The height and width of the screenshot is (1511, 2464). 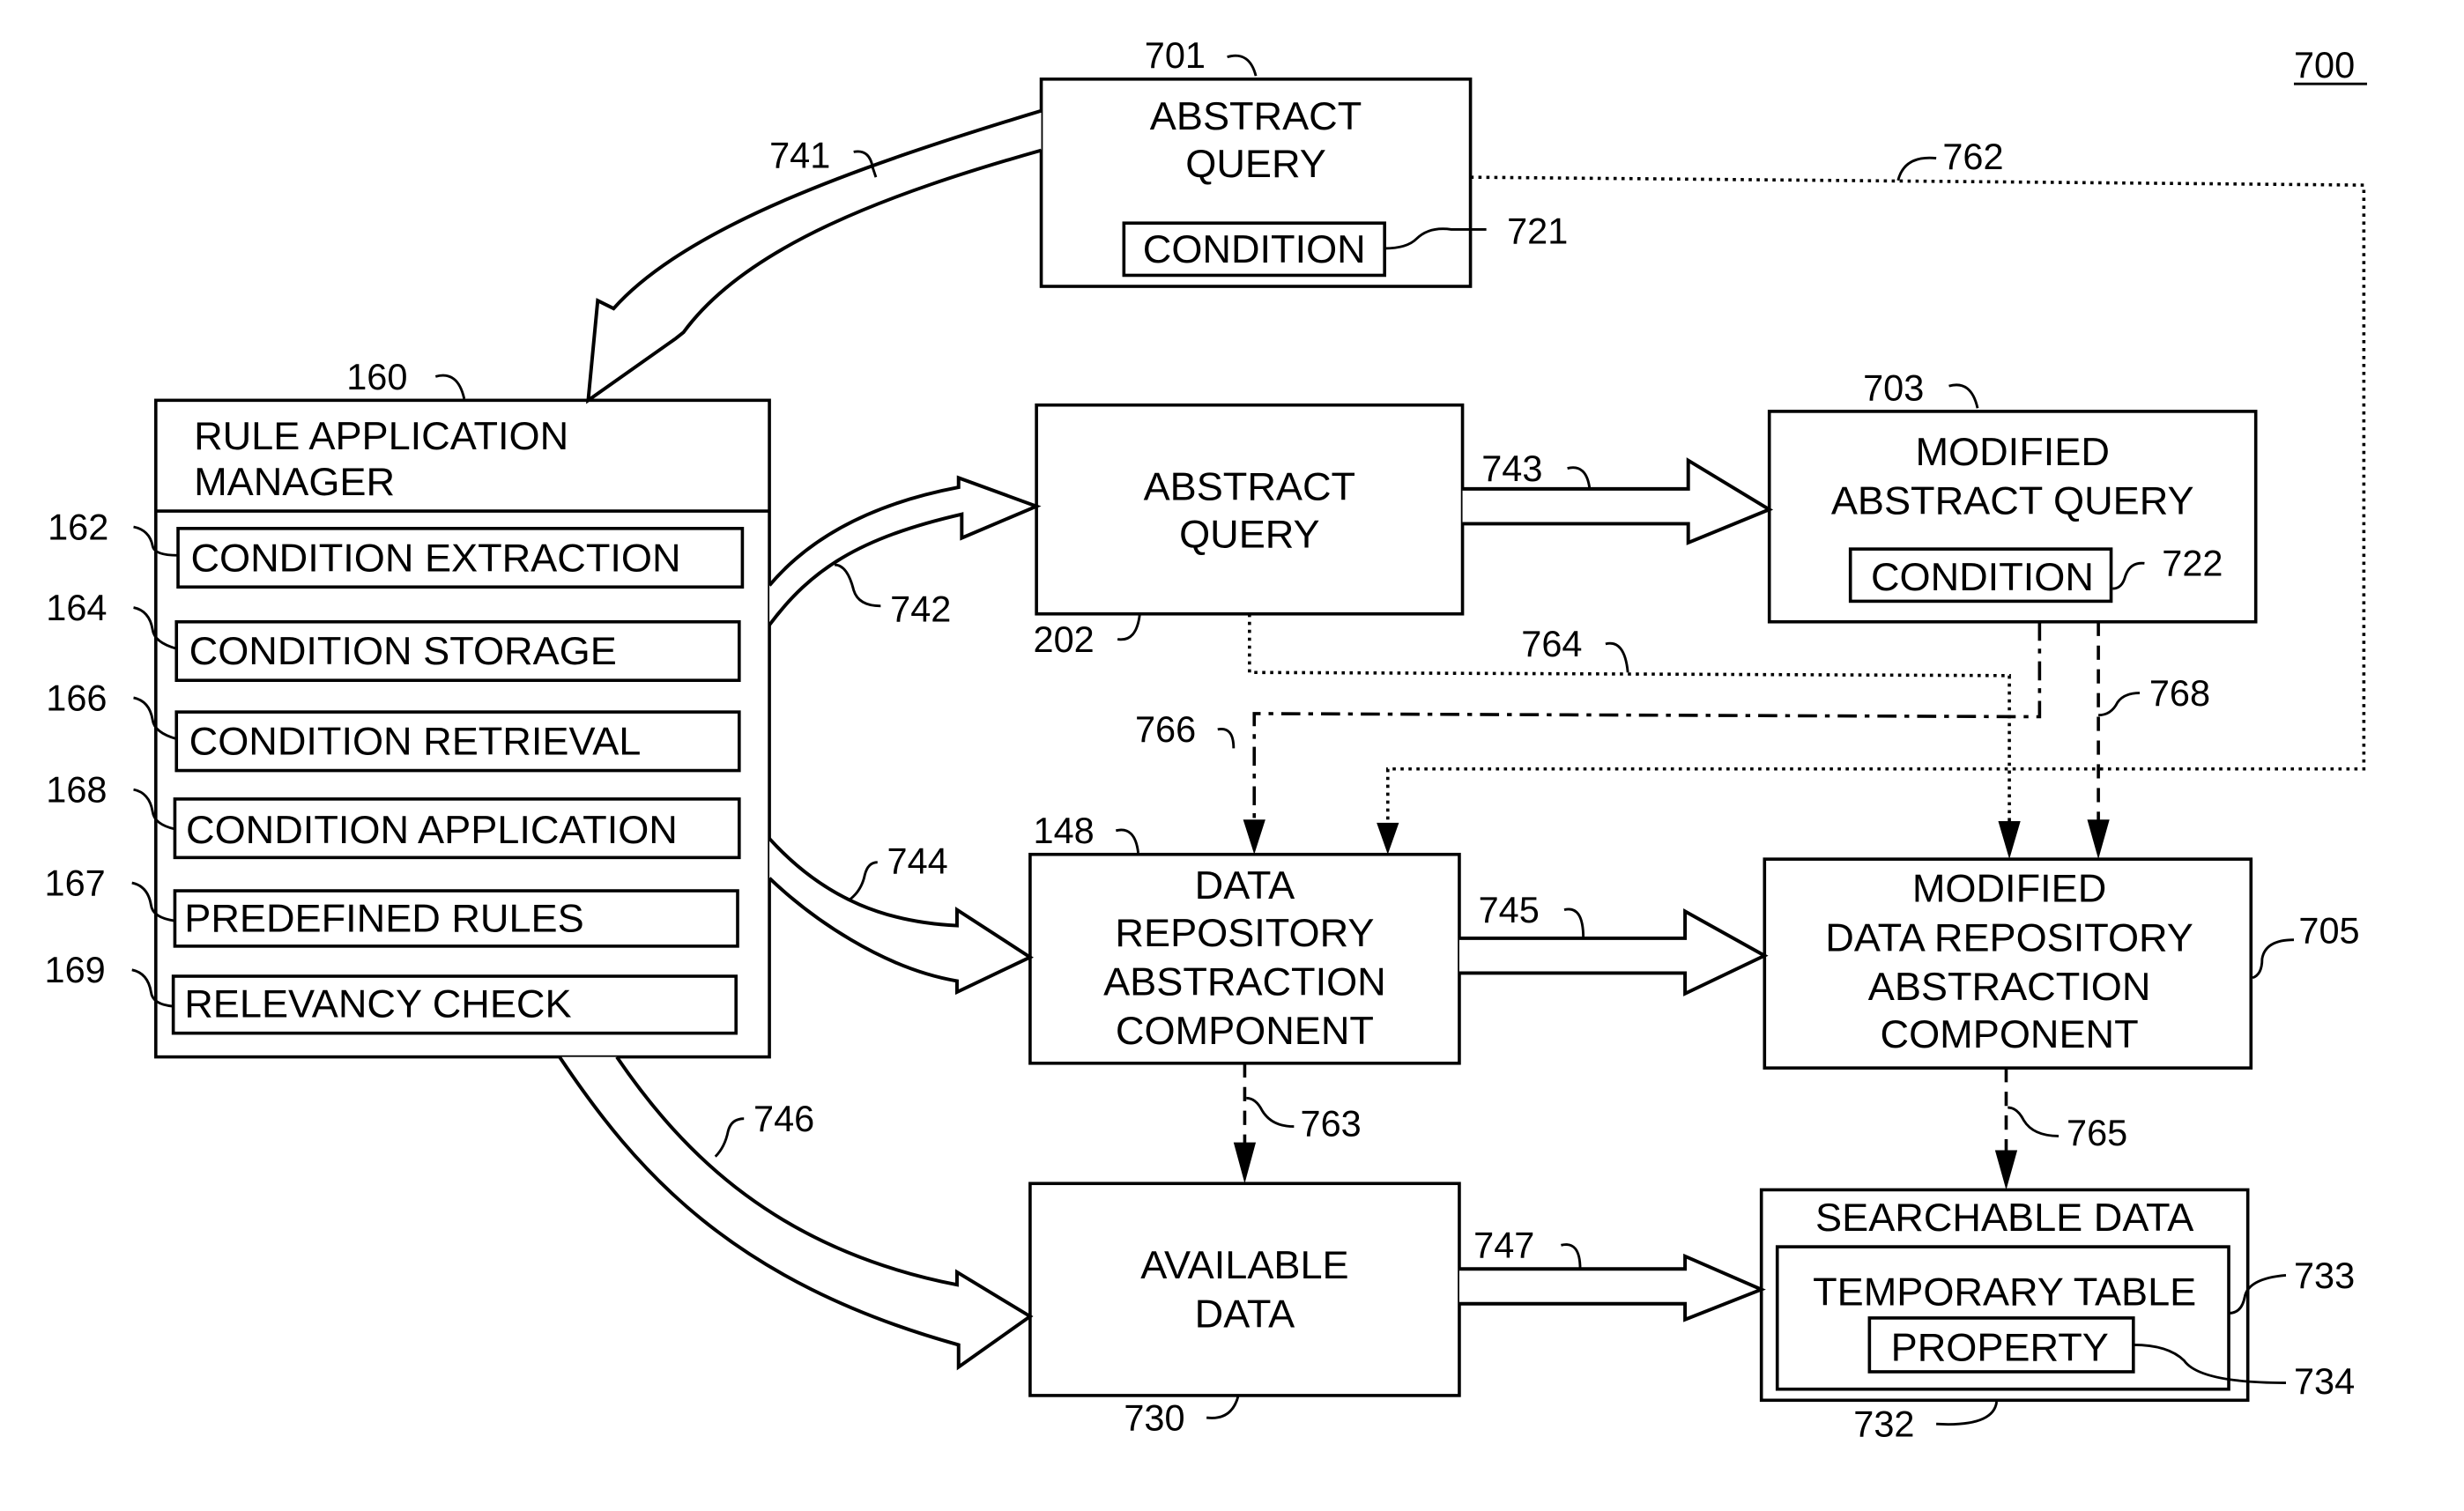 I want to click on ref-169: 169, so click(x=75, y=970).